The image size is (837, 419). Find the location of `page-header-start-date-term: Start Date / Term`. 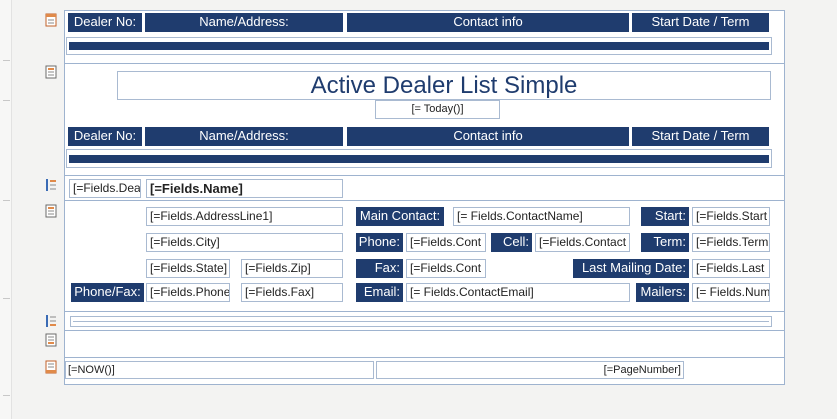

page-header-start-date-term: Start Date / Term is located at coordinates (700, 22).